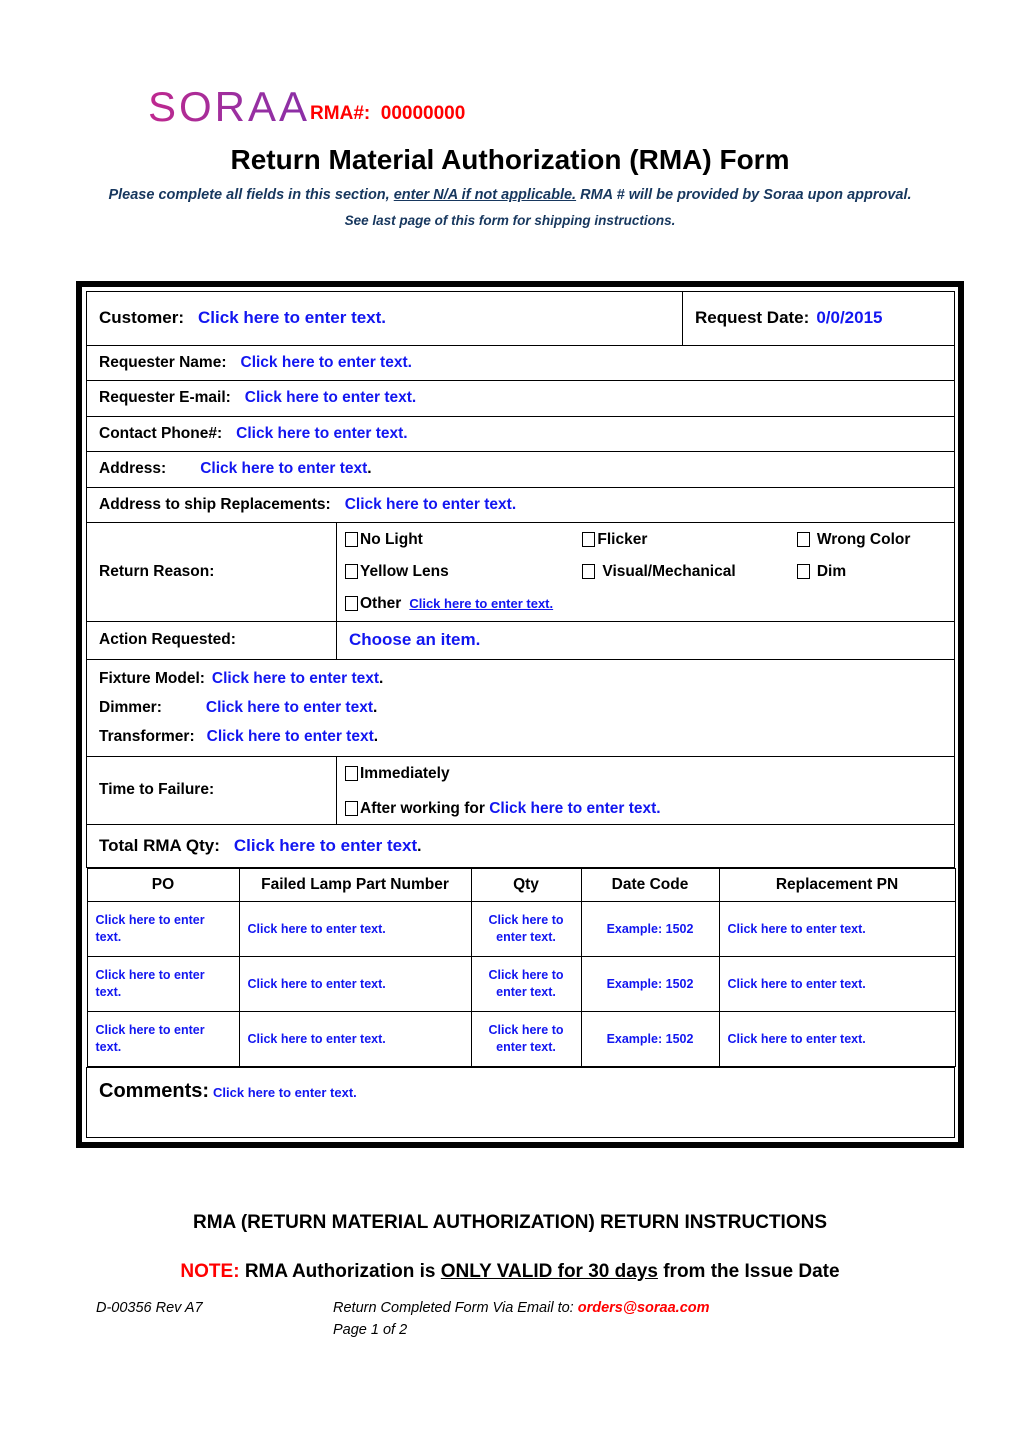  Describe the element at coordinates (422, 808) in the screenshot. I see `ttf-label: After working for` at that location.